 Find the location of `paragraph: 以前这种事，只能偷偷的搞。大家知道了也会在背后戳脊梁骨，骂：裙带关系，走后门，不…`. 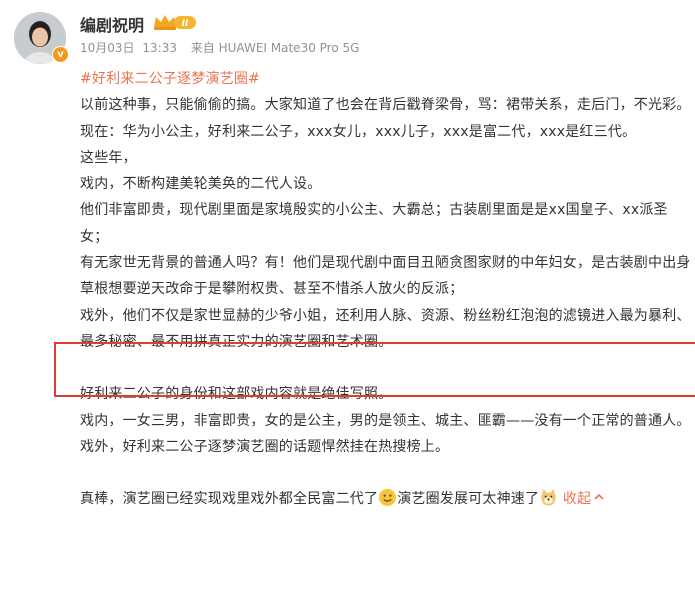

paragraph: 以前这种事，只能偷偷的搞。大家知道了也会在背后戳脊梁骨，骂：裙带关系，走后门，不… is located at coordinates (385, 105).